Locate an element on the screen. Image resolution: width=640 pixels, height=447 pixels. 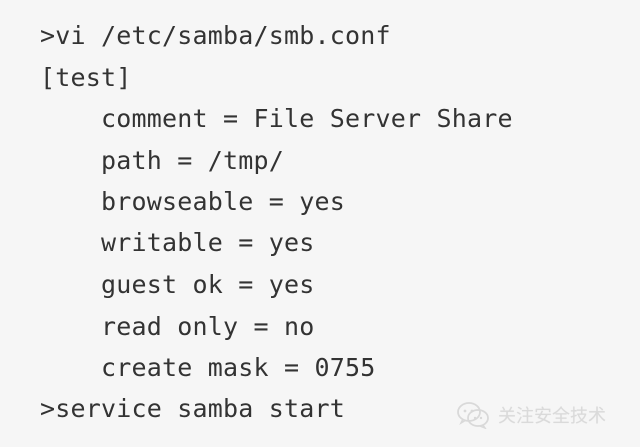
watermark: 关注安全技术 is located at coordinates (531, 415).